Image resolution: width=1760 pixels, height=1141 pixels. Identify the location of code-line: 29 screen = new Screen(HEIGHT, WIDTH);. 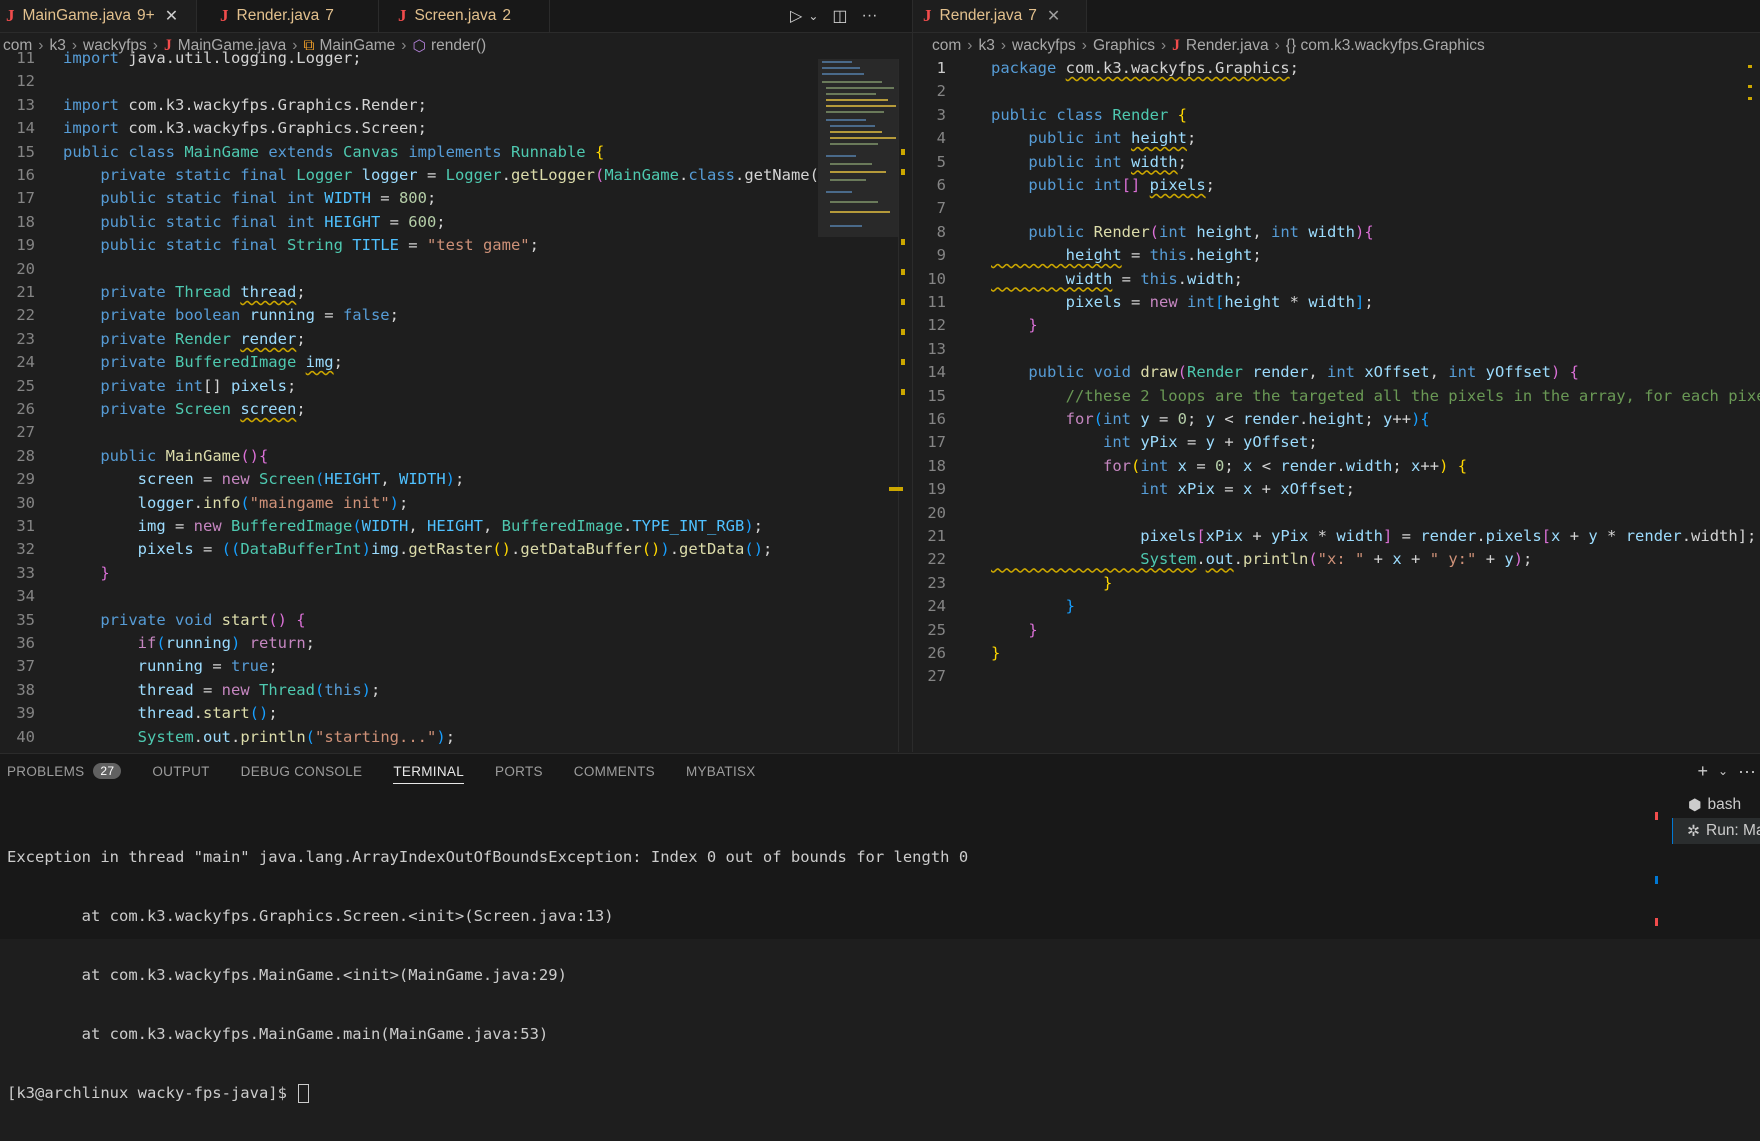
(405, 479).